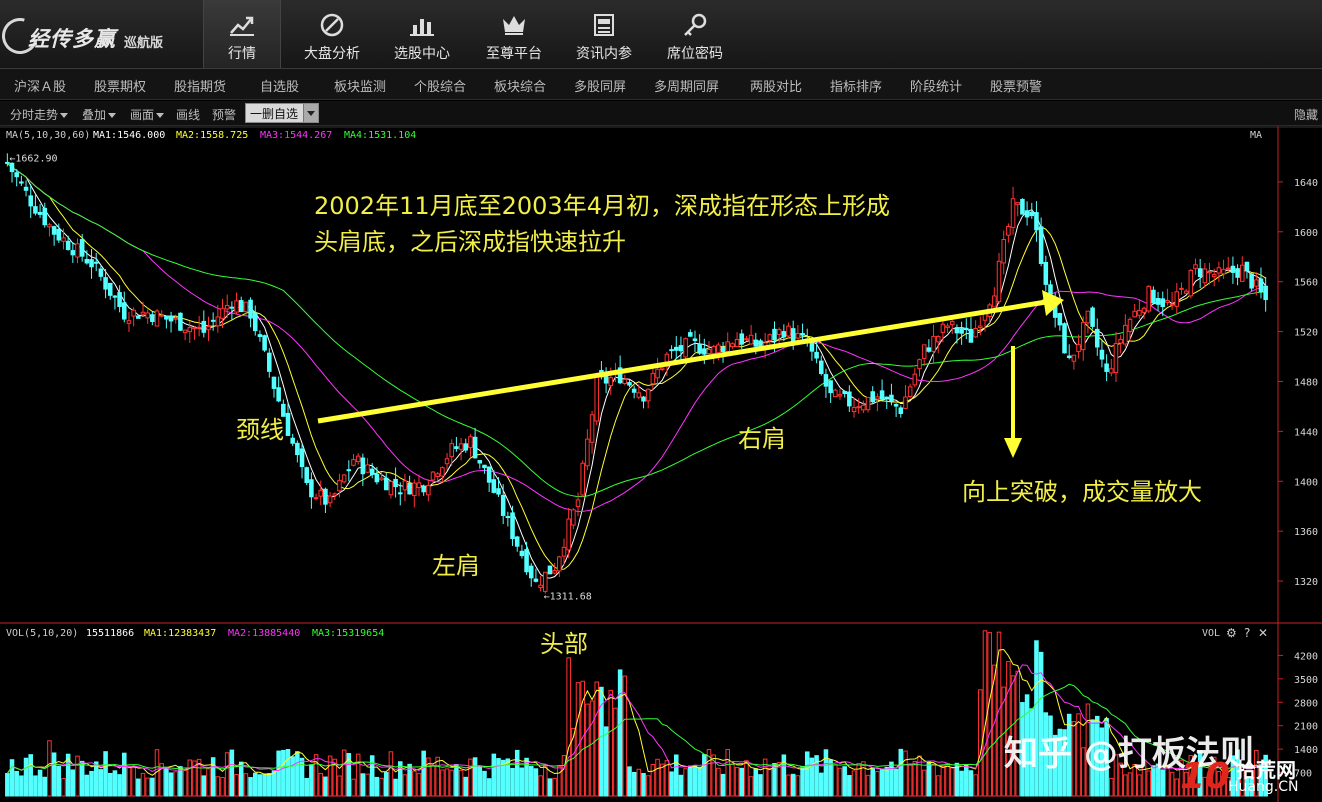 The width and height of the screenshot is (1322, 802). Describe the element at coordinates (1016, 85) in the screenshot. I see `menu-item-stock-alert: 股票预警` at that location.